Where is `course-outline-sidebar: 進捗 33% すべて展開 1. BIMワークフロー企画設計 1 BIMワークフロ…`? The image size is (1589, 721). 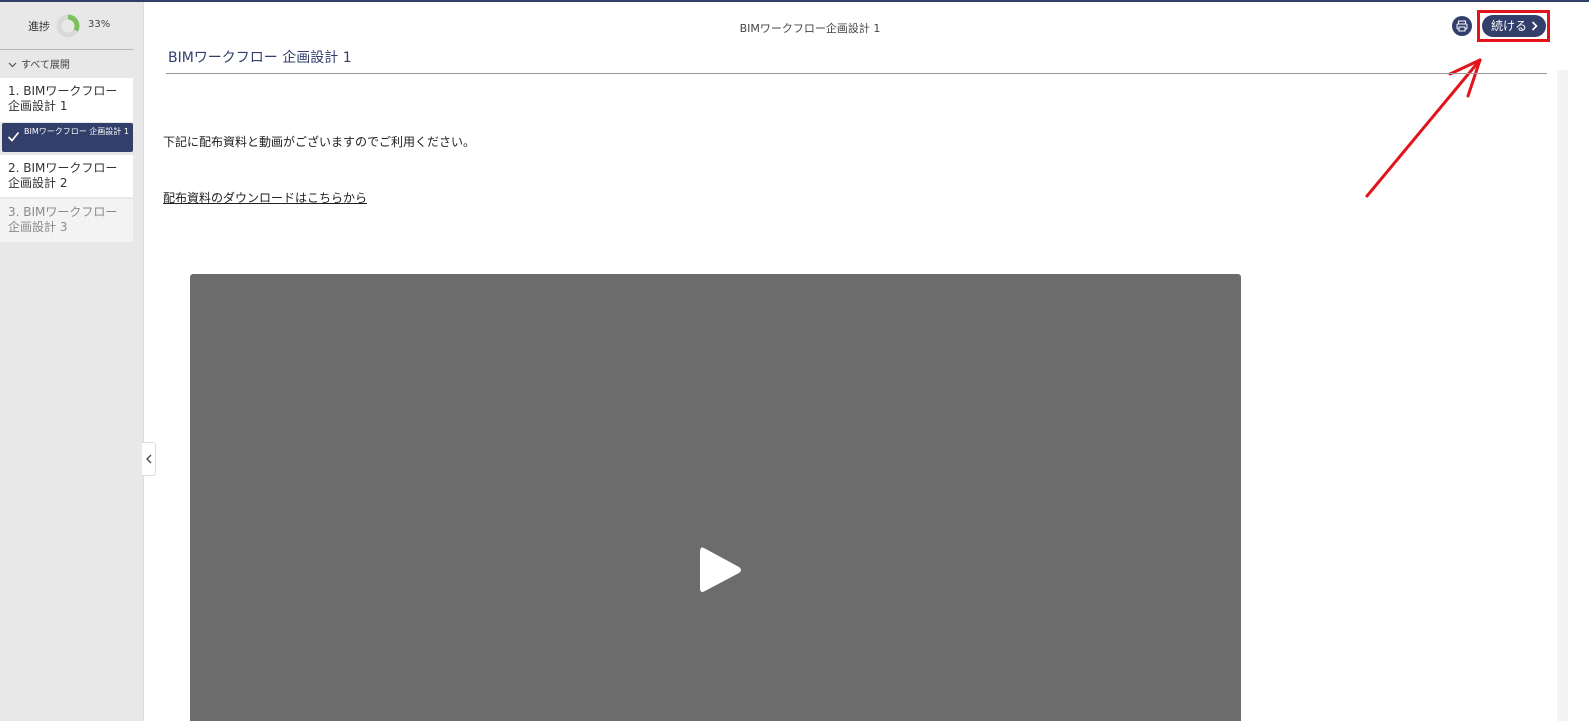 course-outline-sidebar: 進捗 33% すべて展開 1. BIMワークフロー企画設計 1 BIMワークフロ… is located at coordinates (72, 361).